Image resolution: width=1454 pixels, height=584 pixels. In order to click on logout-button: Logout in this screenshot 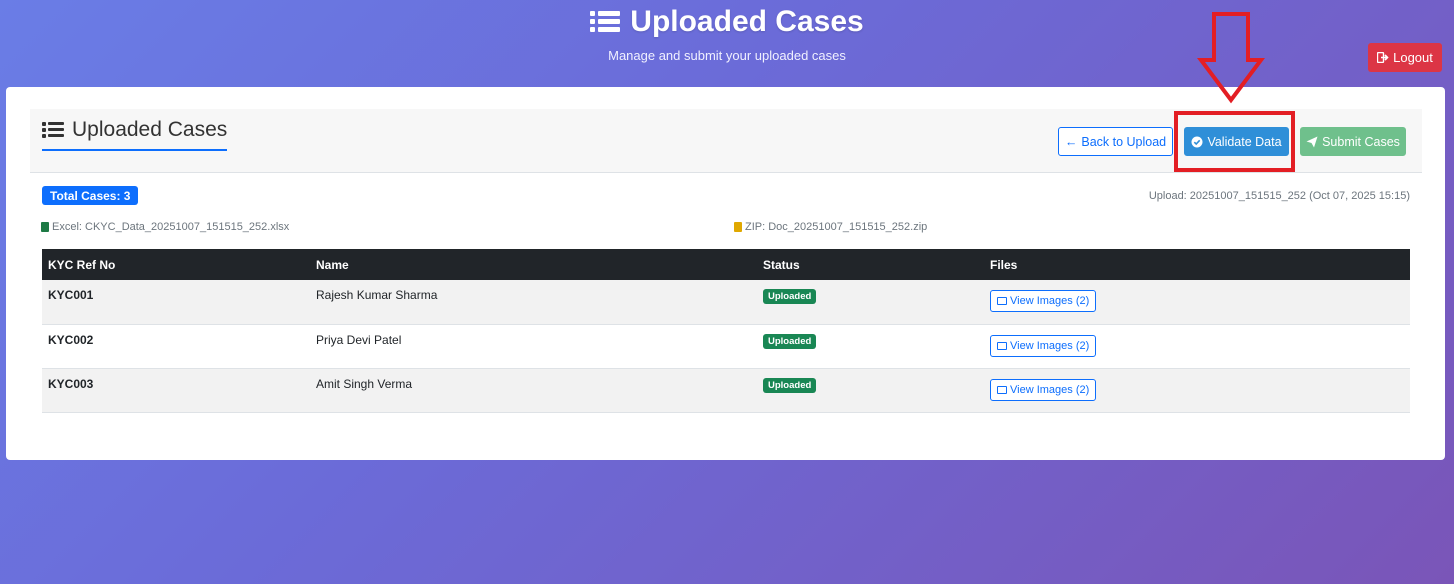, I will do `click(1405, 57)`.